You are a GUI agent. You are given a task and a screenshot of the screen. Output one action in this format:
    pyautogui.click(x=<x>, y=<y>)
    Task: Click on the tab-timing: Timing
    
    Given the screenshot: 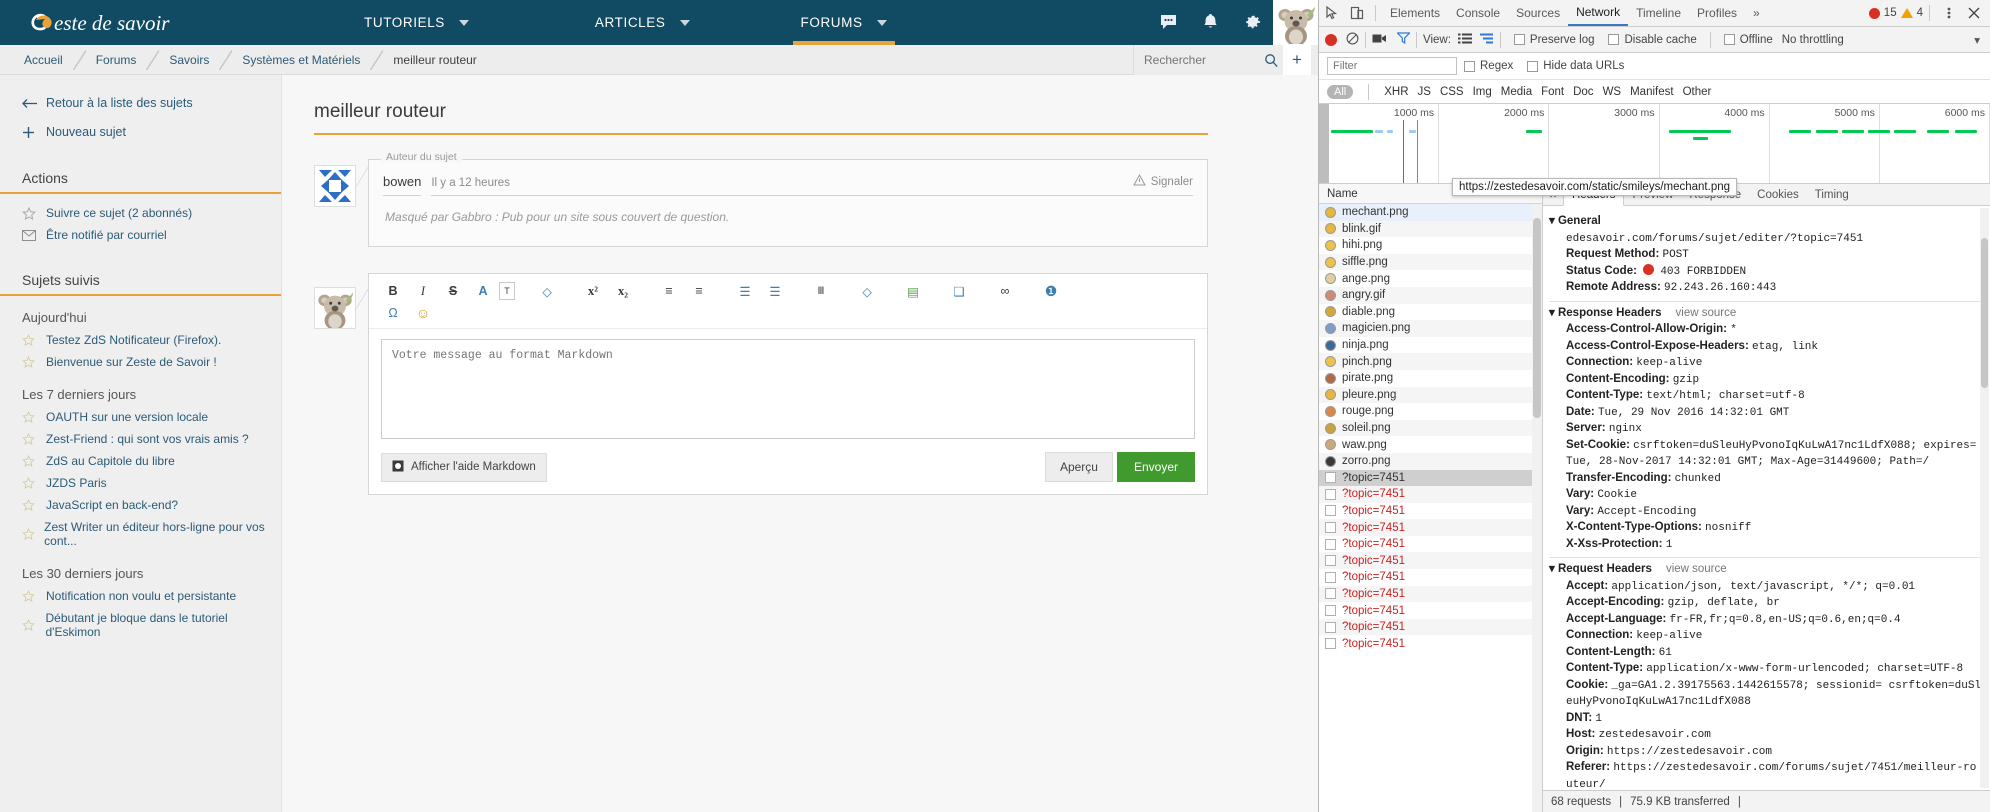 What is the action you would take?
    pyautogui.click(x=1832, y=194)
    